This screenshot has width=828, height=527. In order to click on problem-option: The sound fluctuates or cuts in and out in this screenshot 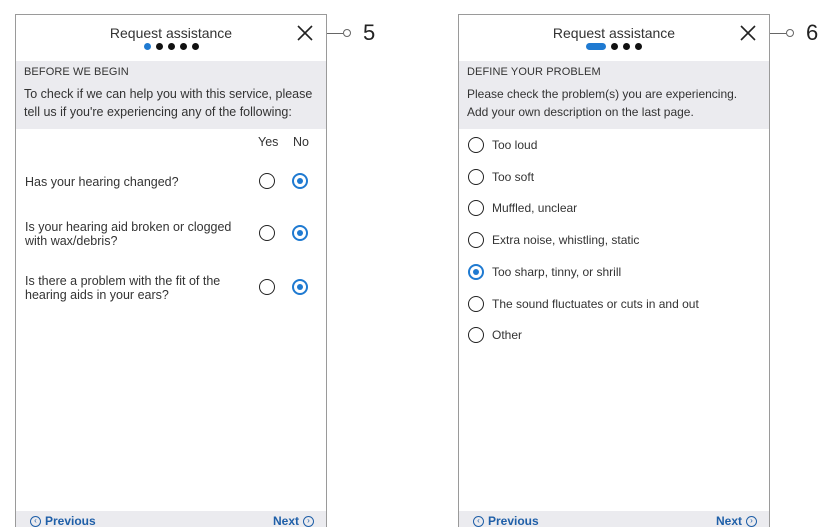, I will do `click(583, 304)`.